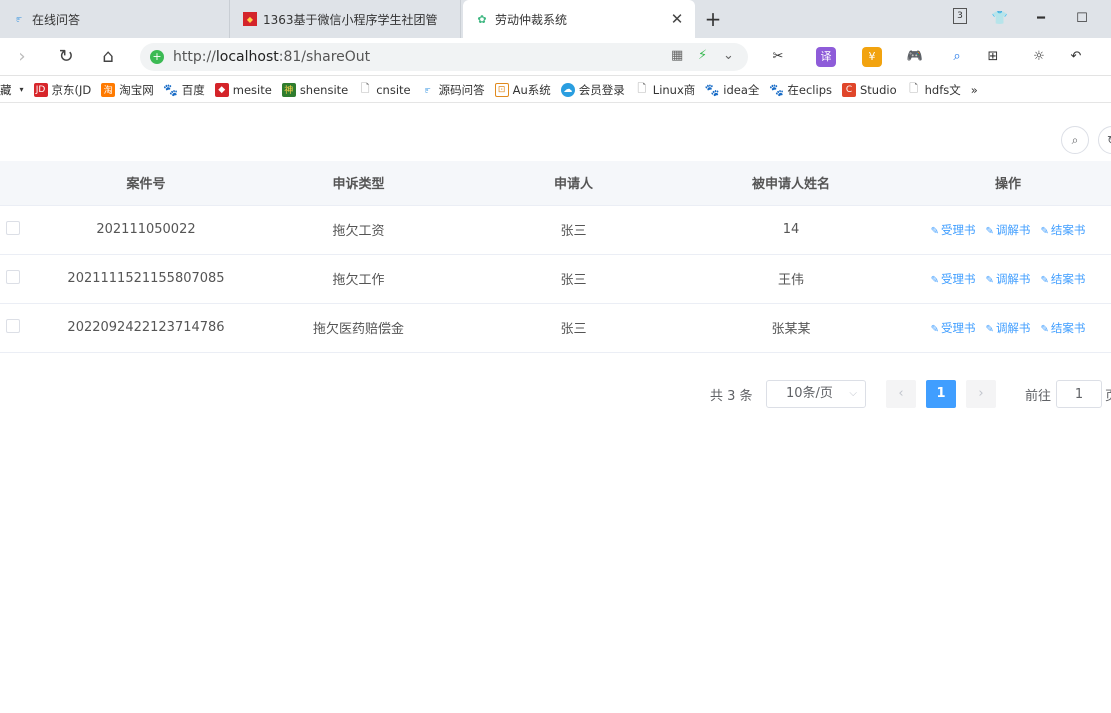 The width and height of the screenshot is (1111, 713). I want to click on column-header-respondent: 被申请人姓名, so click(791, 183).